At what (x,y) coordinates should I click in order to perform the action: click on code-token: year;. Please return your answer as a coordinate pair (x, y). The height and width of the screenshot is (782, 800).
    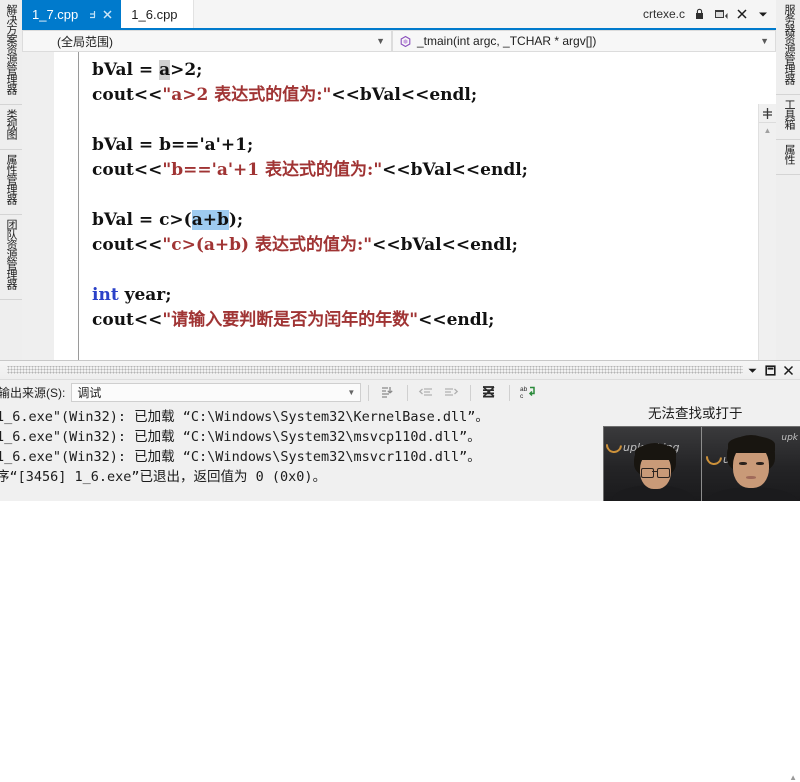
    Looking at the image, I should click on (145, 295).